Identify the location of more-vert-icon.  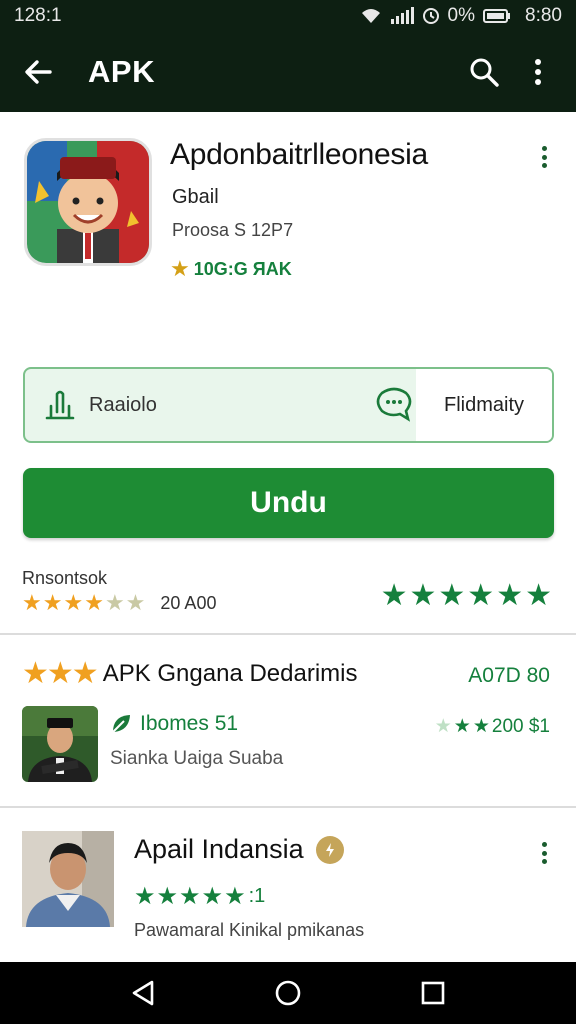
(538, 72).